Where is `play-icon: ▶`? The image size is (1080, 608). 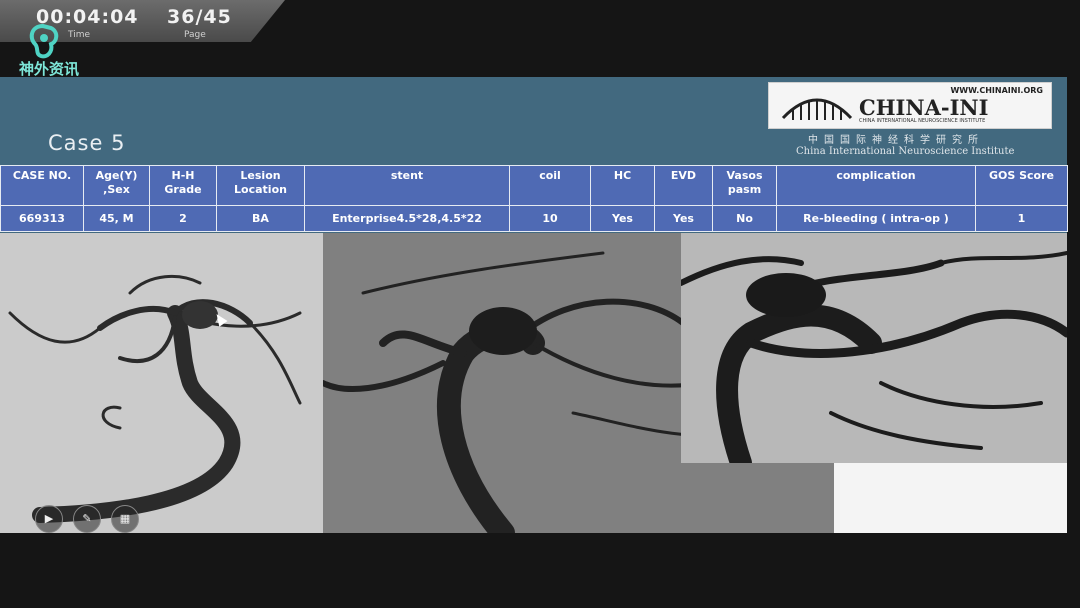
play-icon: ▶ is located at coordinates (49, 519).